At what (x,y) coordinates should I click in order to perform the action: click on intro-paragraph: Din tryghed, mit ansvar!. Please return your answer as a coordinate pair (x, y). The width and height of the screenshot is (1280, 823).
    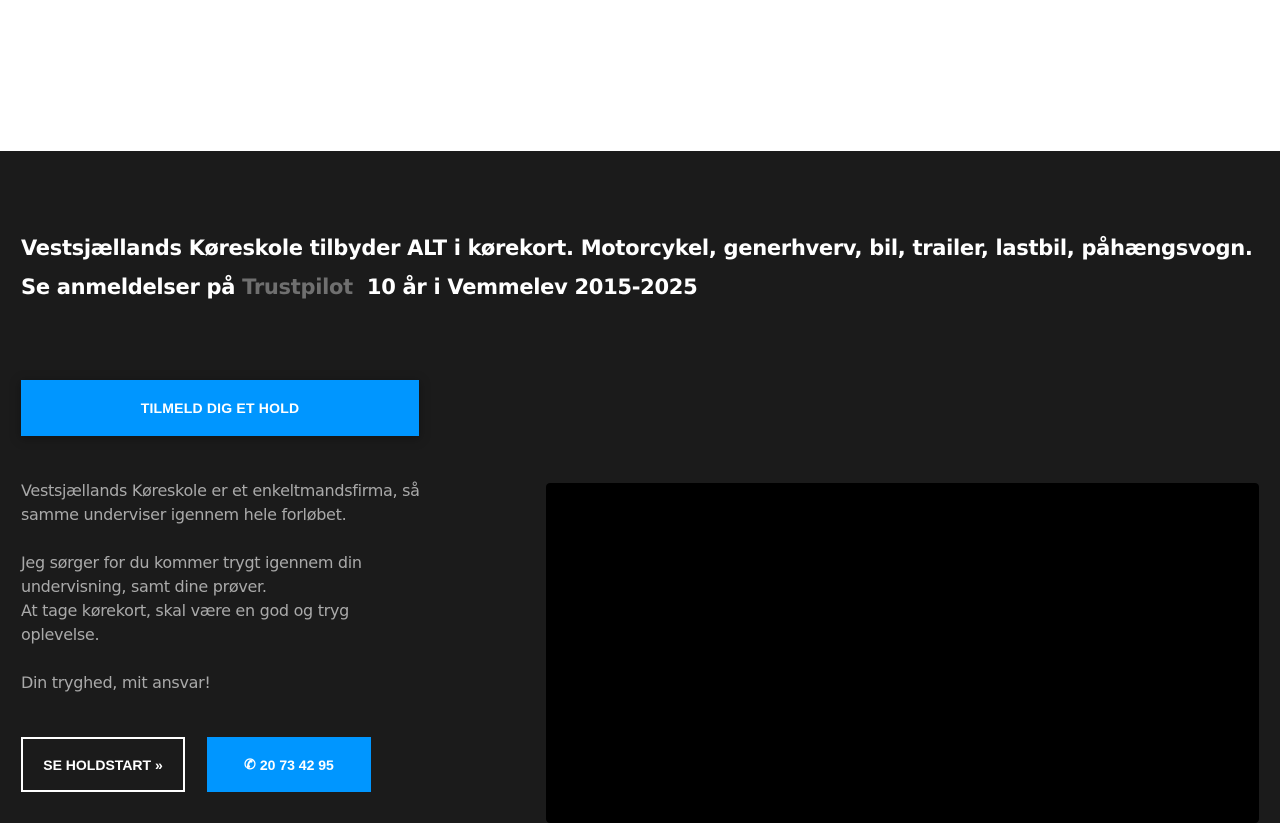
    Looking at the image, I should click on (116, 682).